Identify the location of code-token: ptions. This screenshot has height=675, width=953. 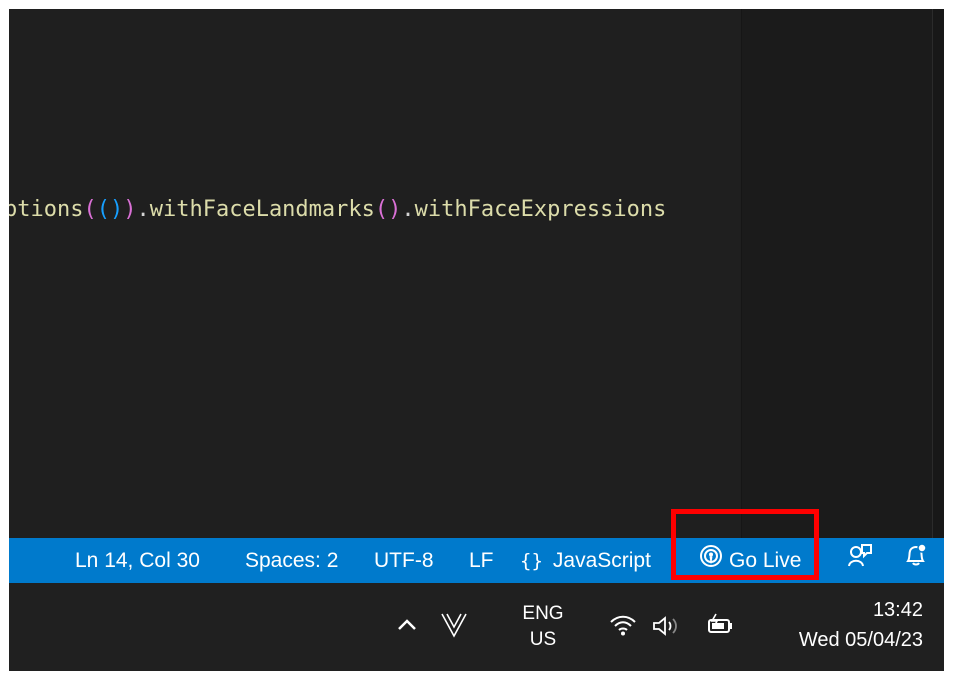
(46, 209).